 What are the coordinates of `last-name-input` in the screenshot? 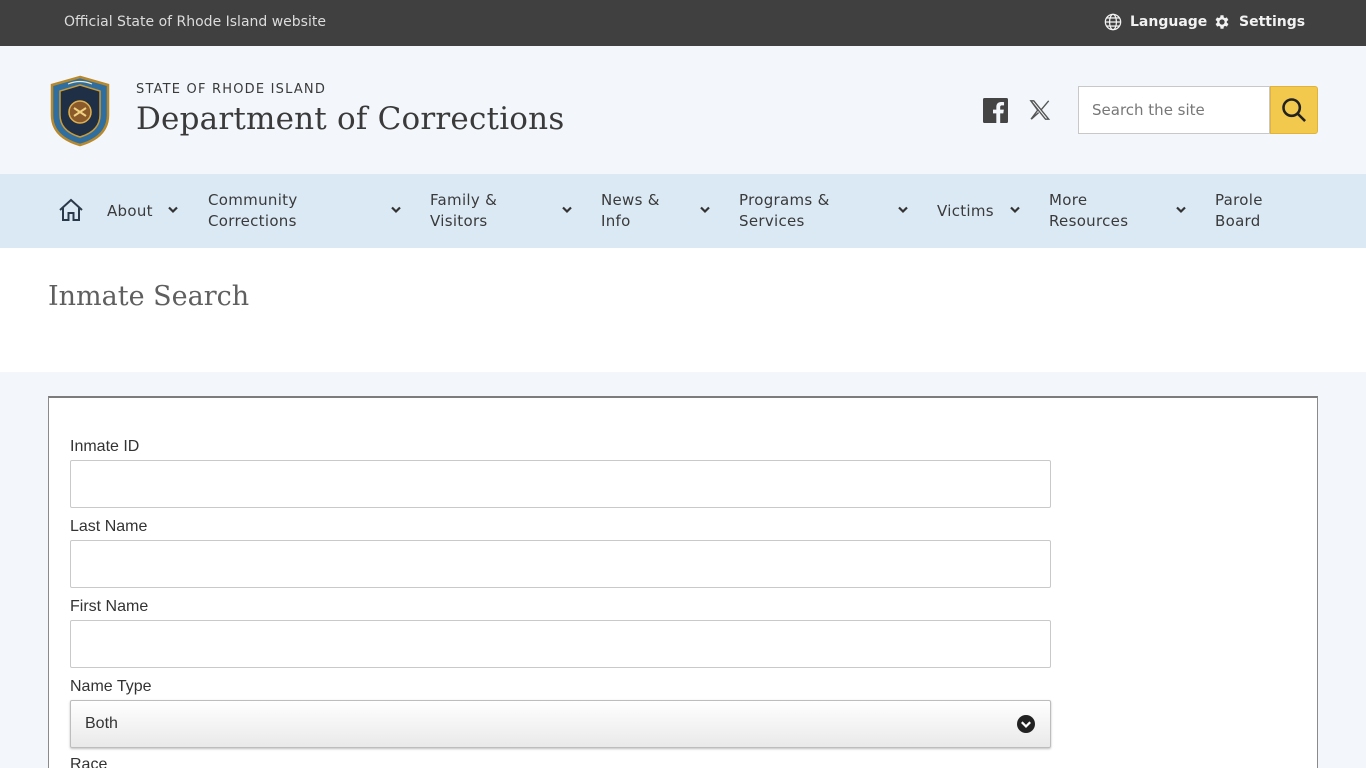 It's located at (560, 564).